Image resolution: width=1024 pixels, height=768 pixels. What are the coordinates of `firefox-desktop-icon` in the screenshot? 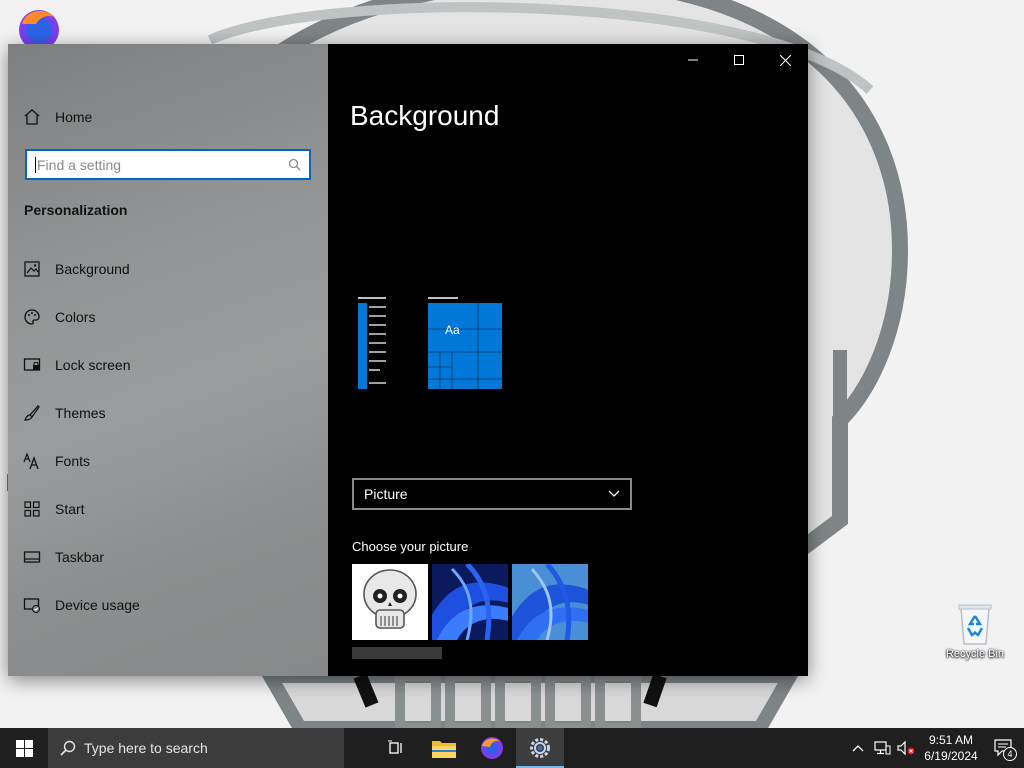 It's located at (39, 27).